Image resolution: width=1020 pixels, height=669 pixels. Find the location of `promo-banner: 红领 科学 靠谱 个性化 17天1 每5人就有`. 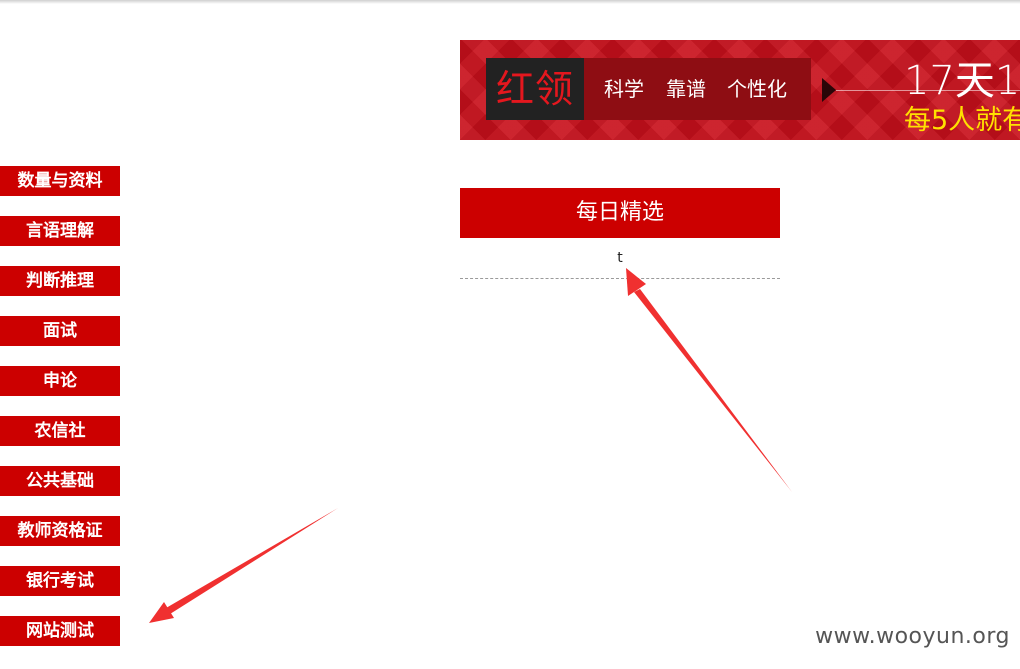

promo-banner: 红领 科学 靠谱 个性化 17天1 每5人就有 is located at coordinates (740, 90).